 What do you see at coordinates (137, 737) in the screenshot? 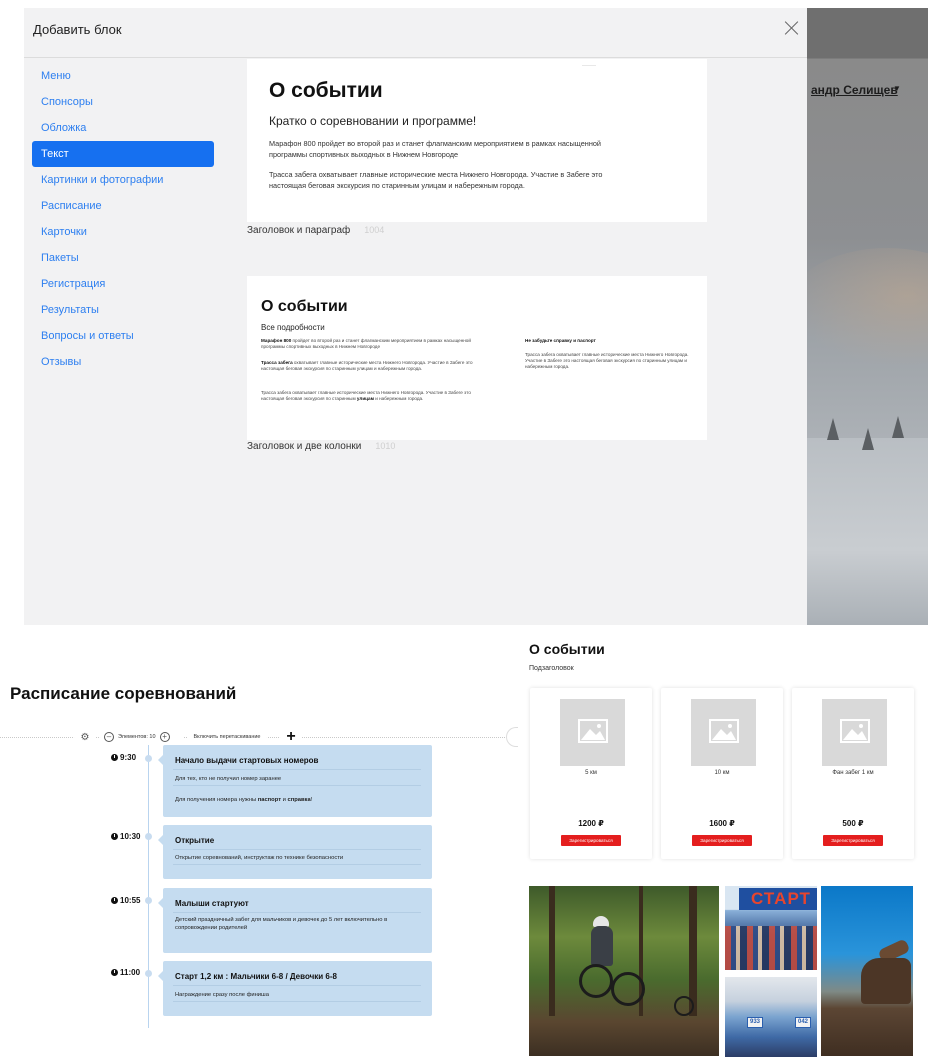
I see `elements-count-label: Элементов: 10` at bounding box center [137, 737].